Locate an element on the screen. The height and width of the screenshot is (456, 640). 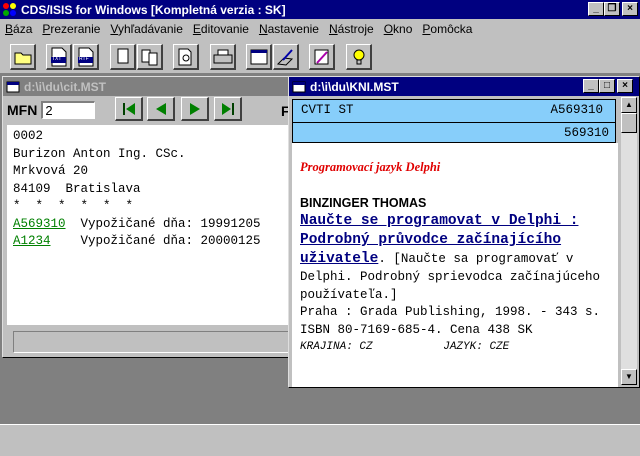
export-rtf-button: RTF is located at coordinates (86, 57).